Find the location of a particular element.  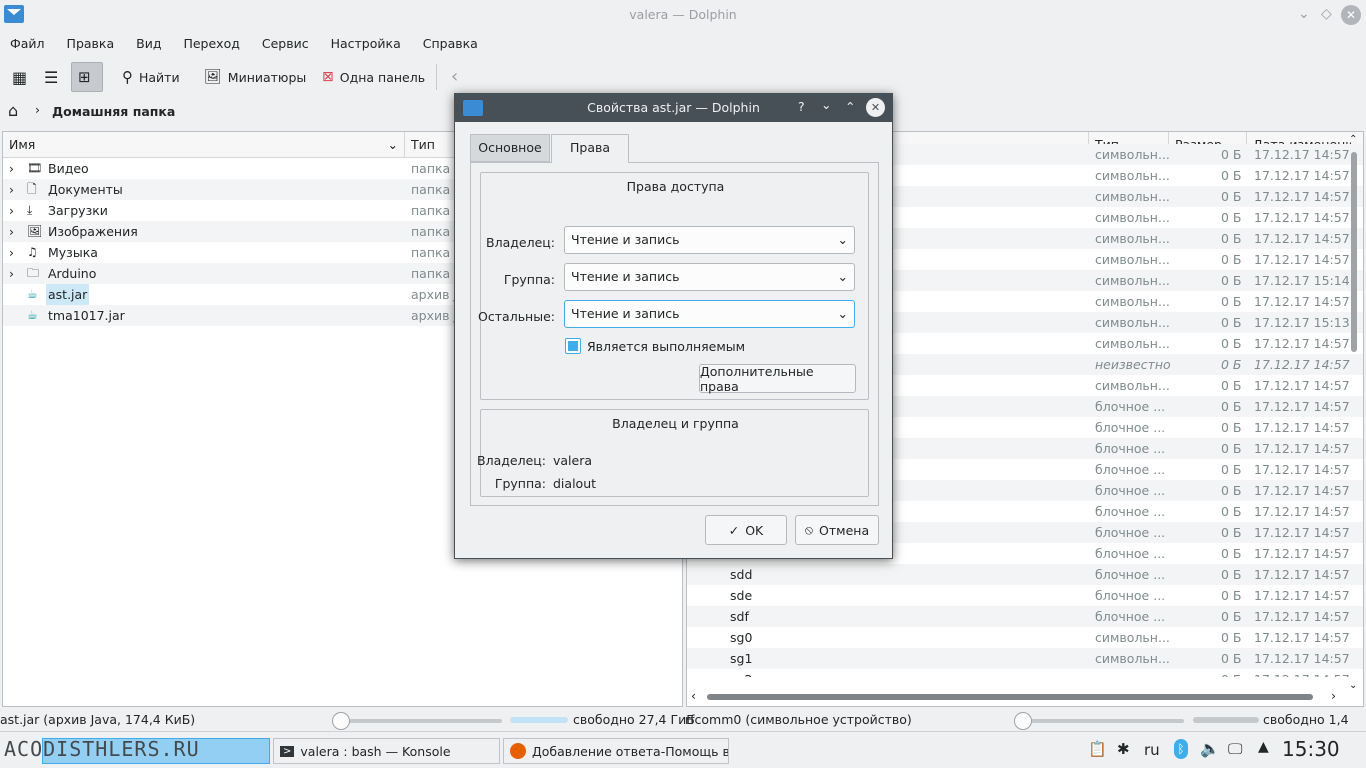

compact-view-button: ☰ is located at coordinates (51, 77).